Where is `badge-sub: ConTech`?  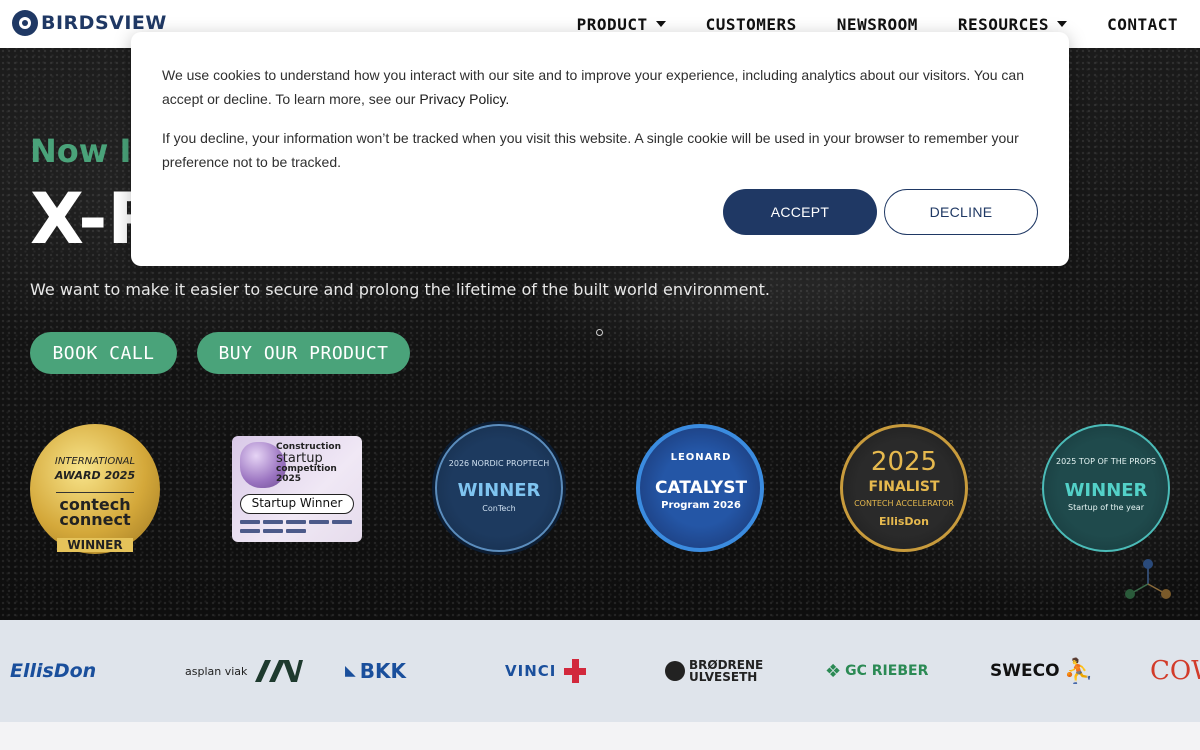
badge-sub: ConTech is located at coordinates (499, 508).